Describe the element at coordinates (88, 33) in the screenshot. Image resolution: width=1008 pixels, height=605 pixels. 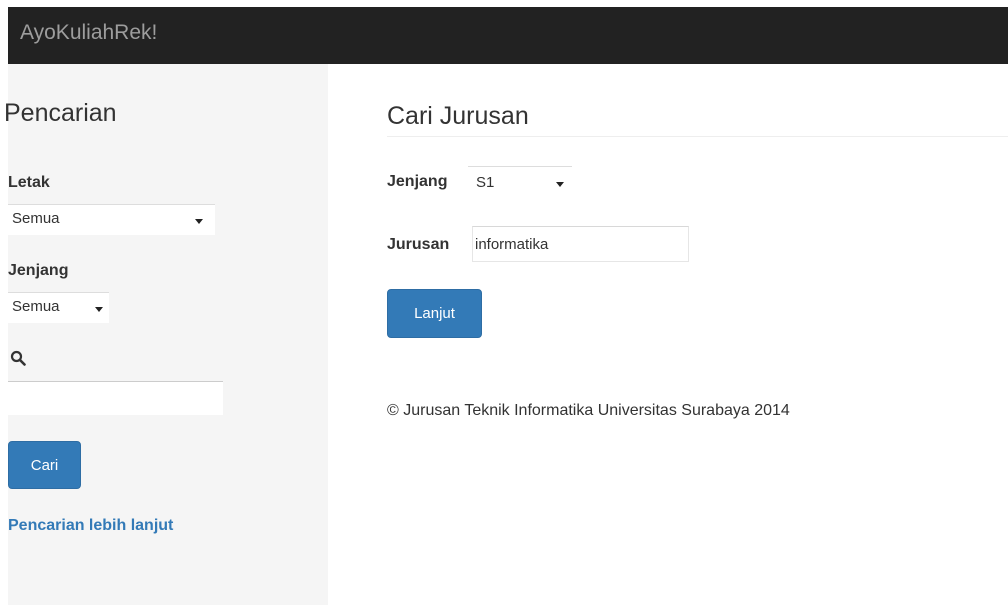
I see `brand-link: AyoKuliahRek!` at that location.